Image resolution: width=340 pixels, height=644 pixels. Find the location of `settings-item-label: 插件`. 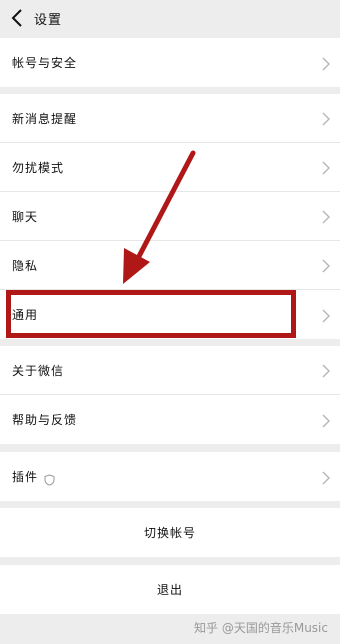

settings-item-label: 插件 is located at coordinates (25, 477).